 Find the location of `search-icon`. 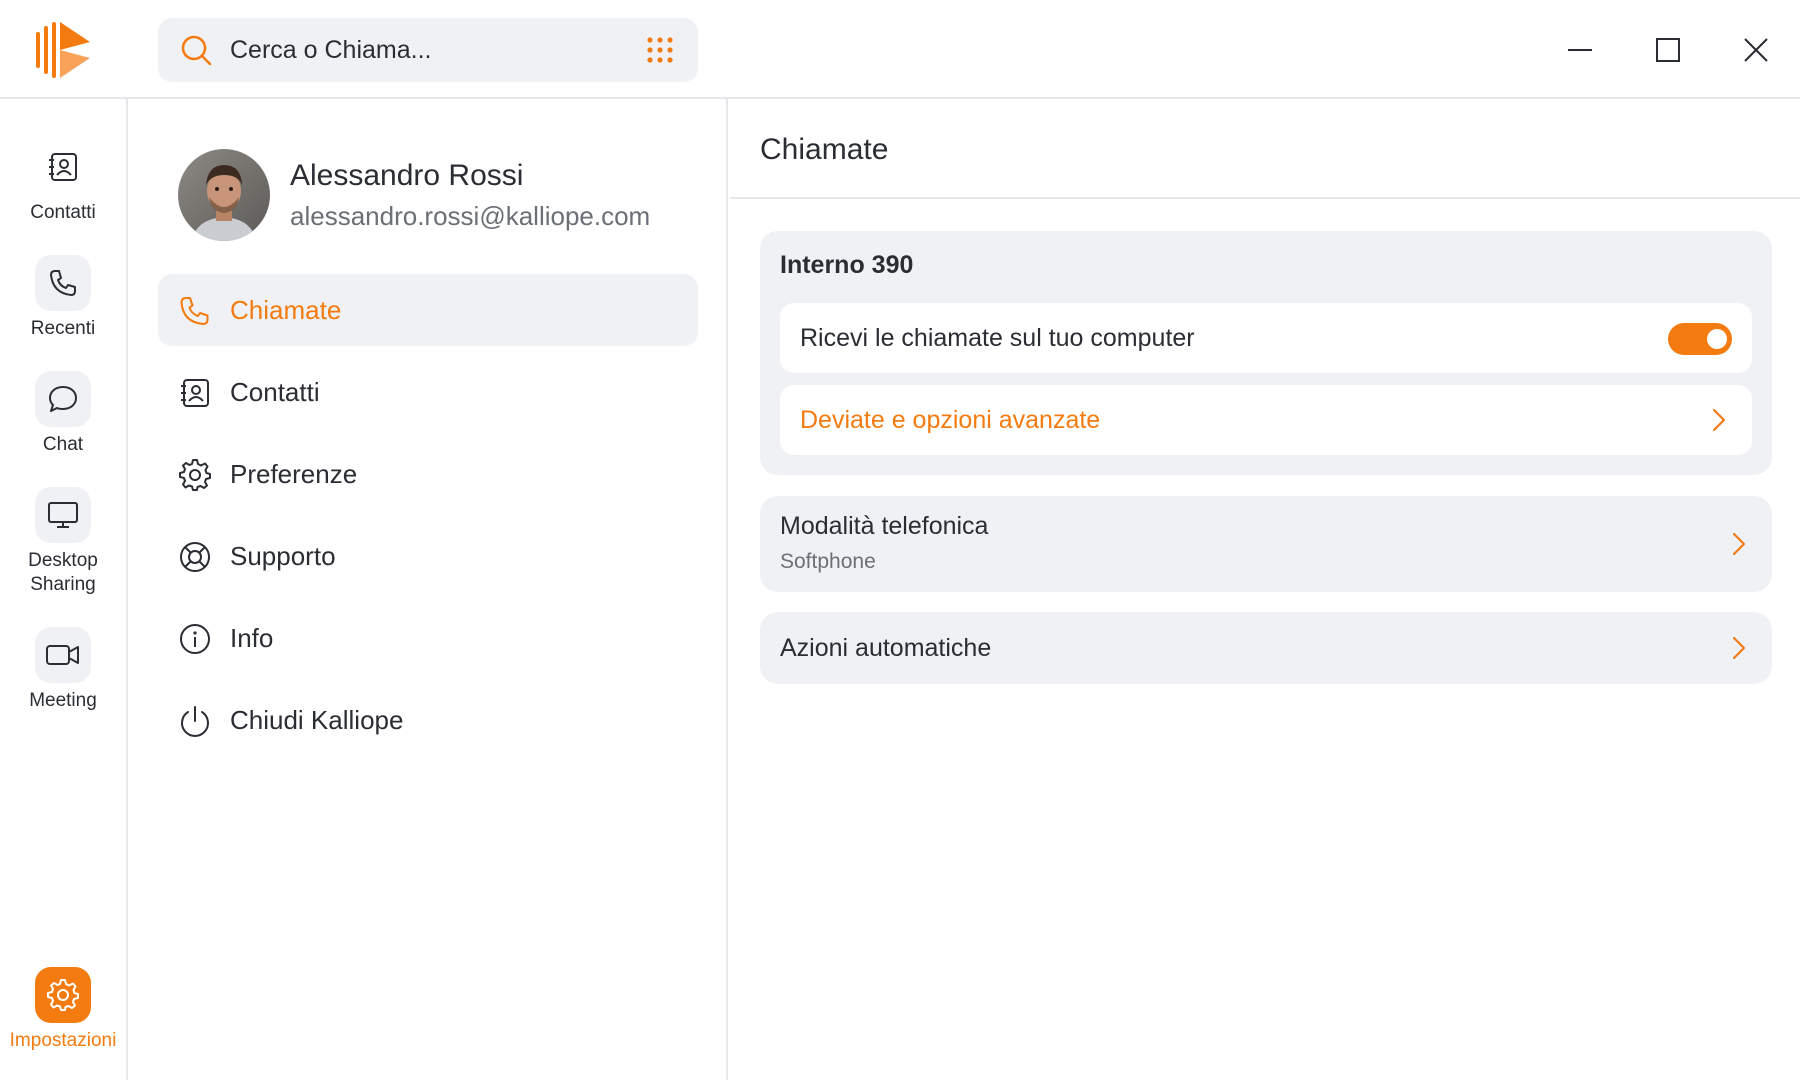

search-icon is located at coordinates (196, 50).